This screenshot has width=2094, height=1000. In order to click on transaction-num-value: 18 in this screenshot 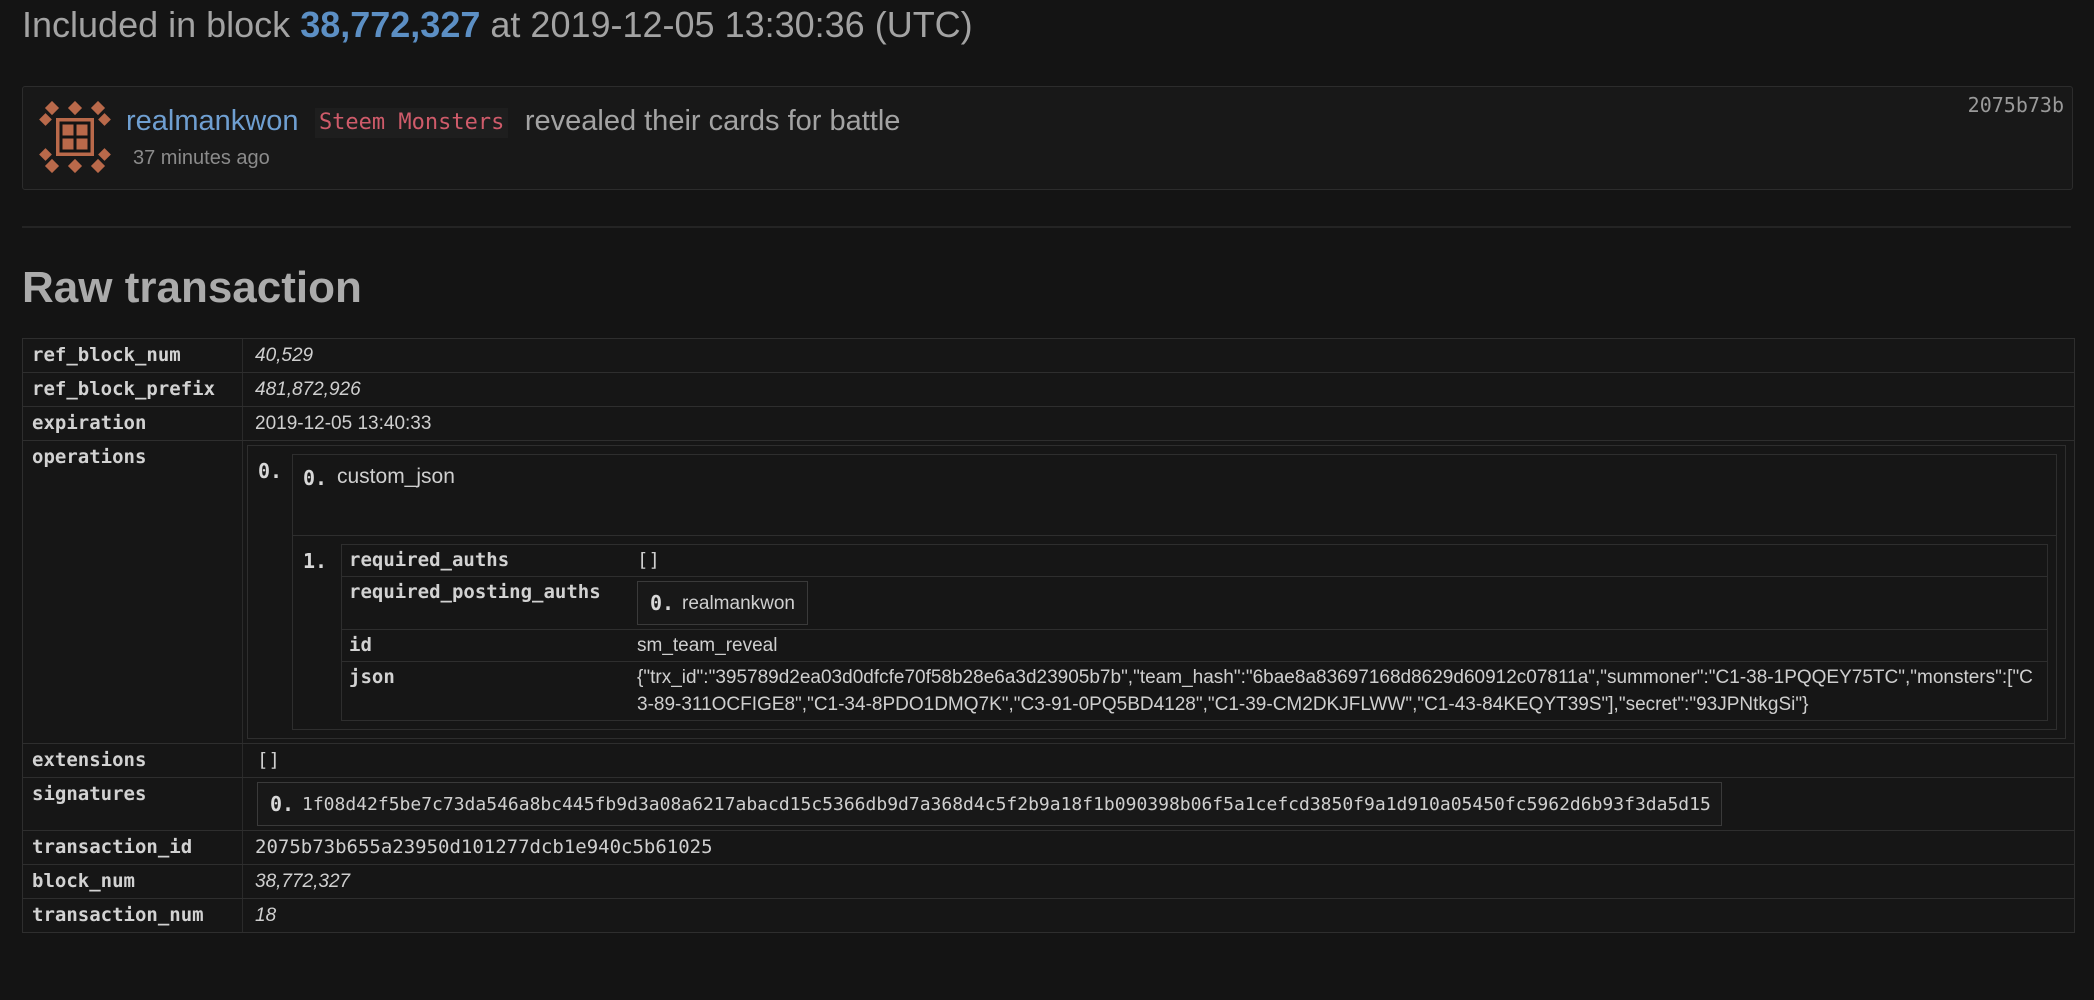, I will do `click(266, 915)`.